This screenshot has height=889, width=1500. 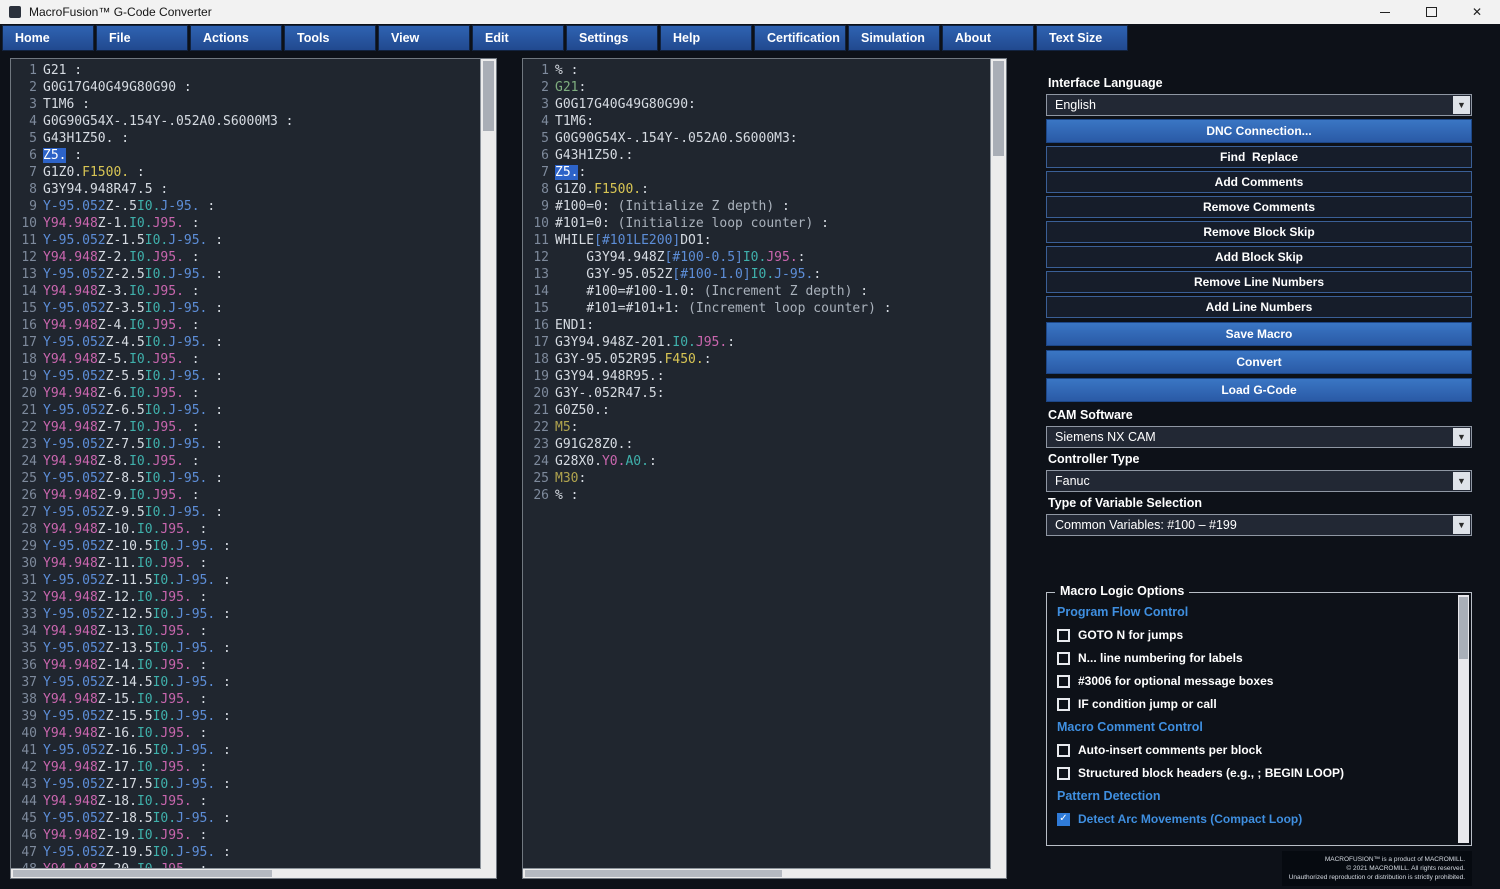 I want to click on menu-tab-simulation: Simulation, so click(x=894, y=38).